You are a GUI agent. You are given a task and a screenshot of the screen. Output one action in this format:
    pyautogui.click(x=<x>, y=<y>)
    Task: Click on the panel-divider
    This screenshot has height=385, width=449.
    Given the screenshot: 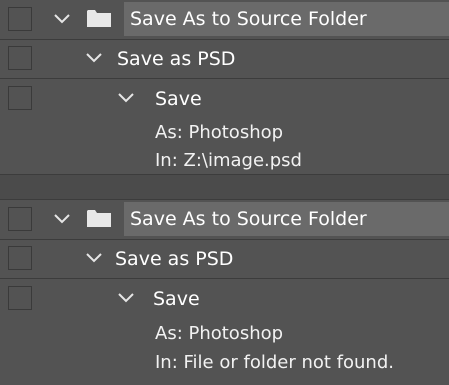 What is the action you would take?
    pyautogui.click(x=224, y=187)
    